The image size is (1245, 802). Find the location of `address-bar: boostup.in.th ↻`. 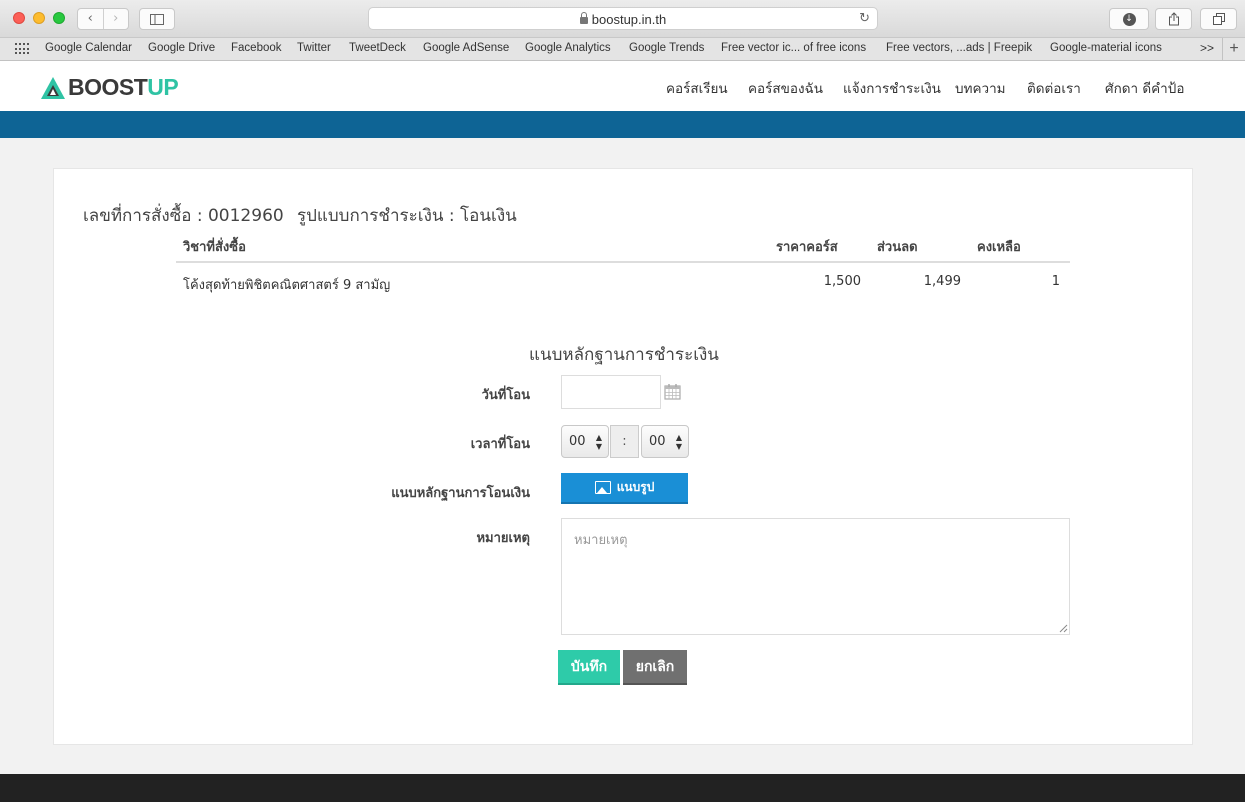

address-bar: boostup.in.th ↻ is located at coordinates (623, 18).